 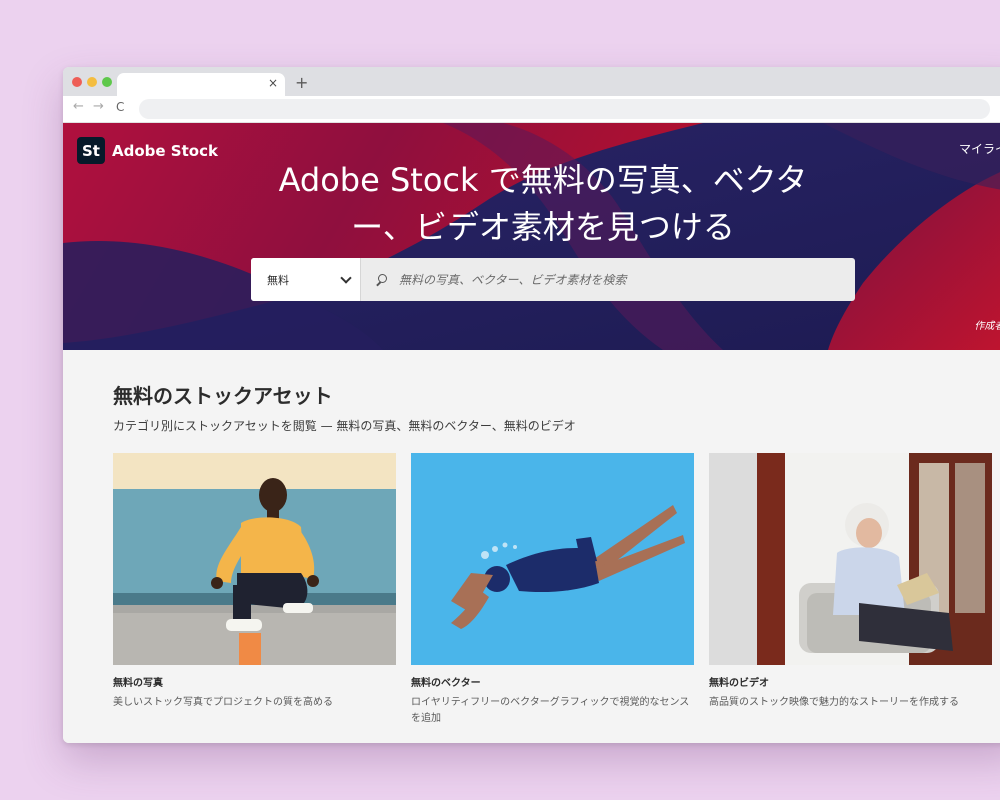 I want to click on adobe-stock-logo: St Adobe Stock, so click(x=147, y=150).